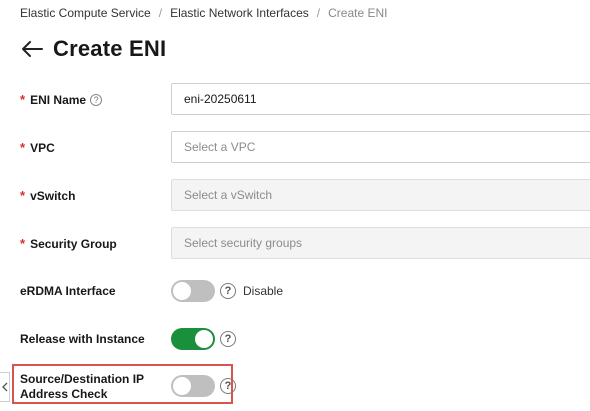 The height and width of the screenshot is (411, 590). Describe the element at coordinates (85, 13) in the screenshot. I see `breadcrumb-ecs-link: Elastic Compute Service` at that location.